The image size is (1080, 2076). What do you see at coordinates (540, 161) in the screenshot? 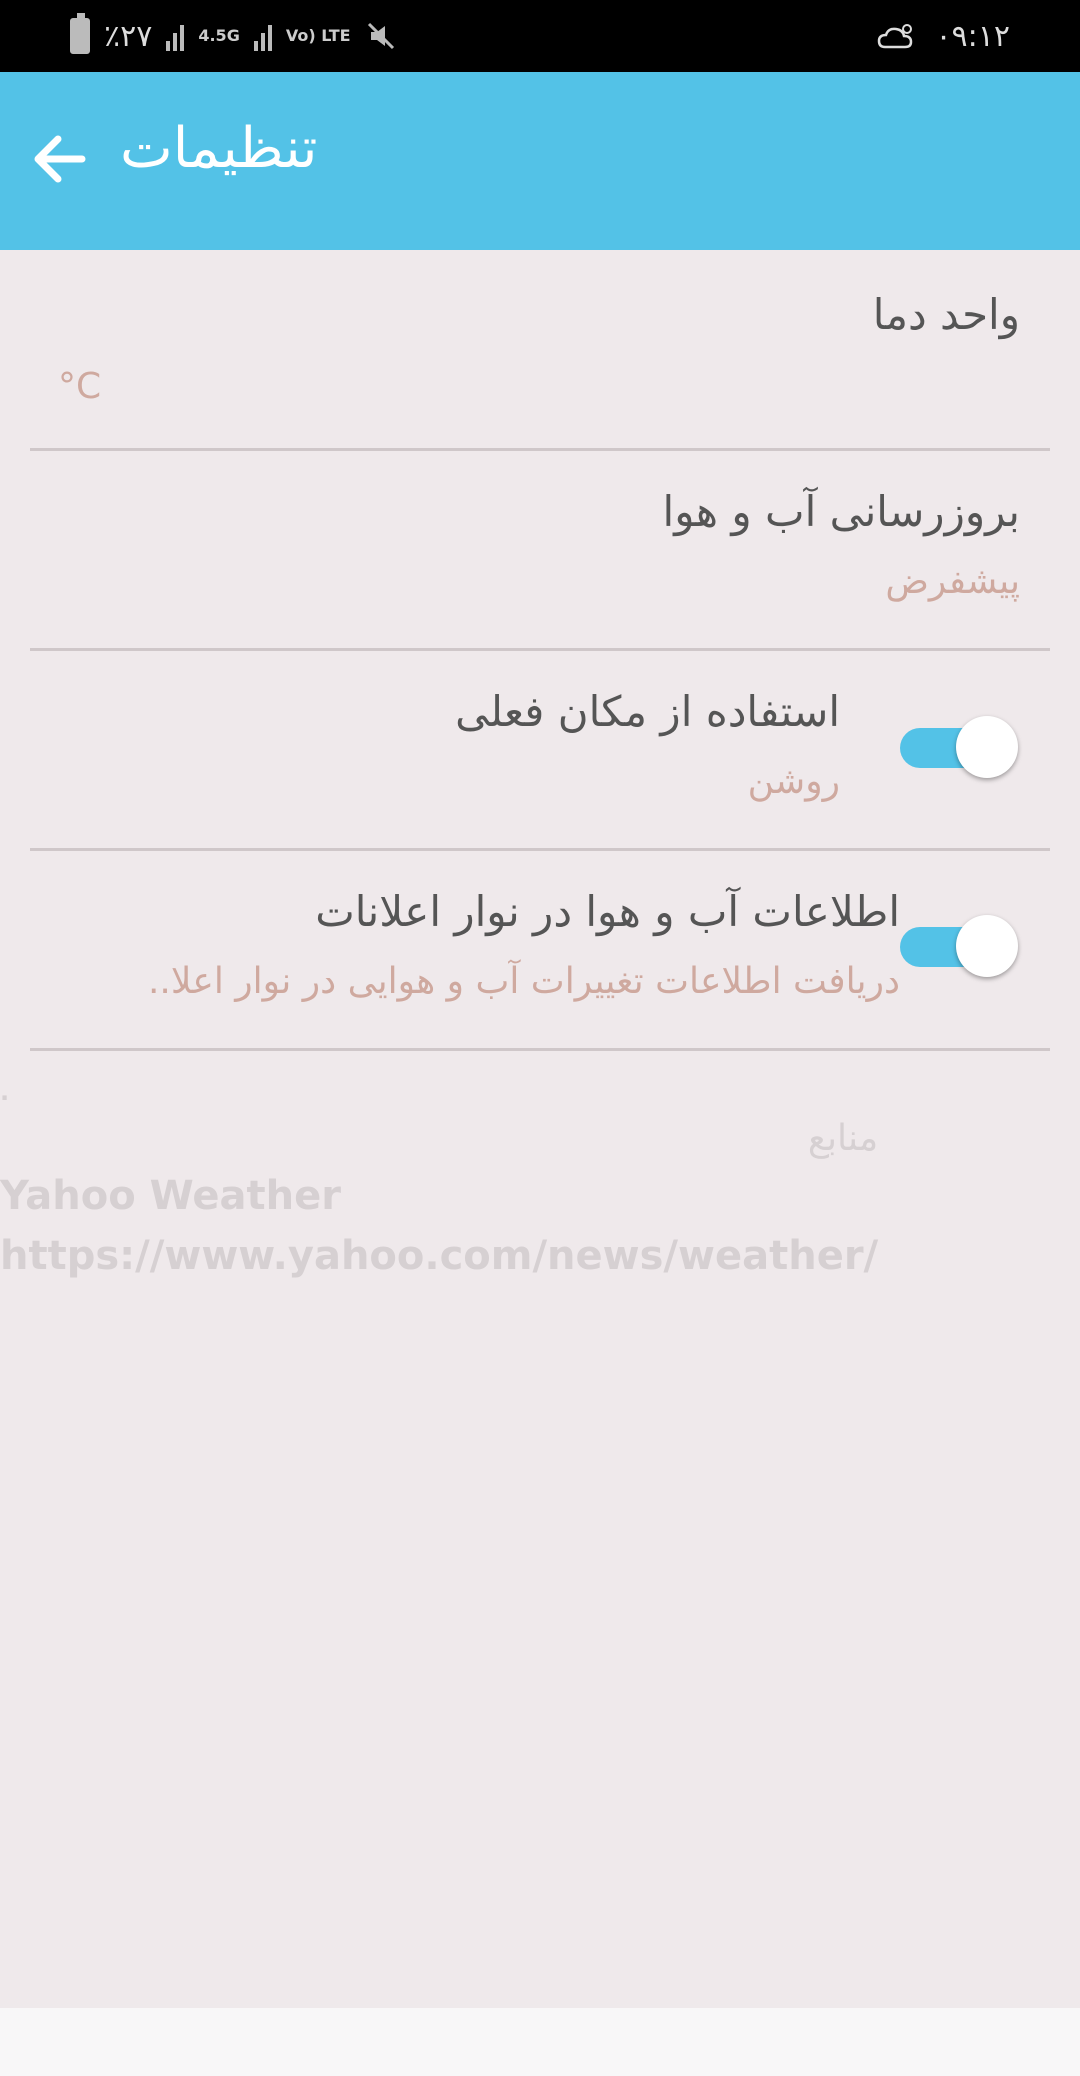
I see `app-bar: تنظیمات` at bounding box center [540, 161].